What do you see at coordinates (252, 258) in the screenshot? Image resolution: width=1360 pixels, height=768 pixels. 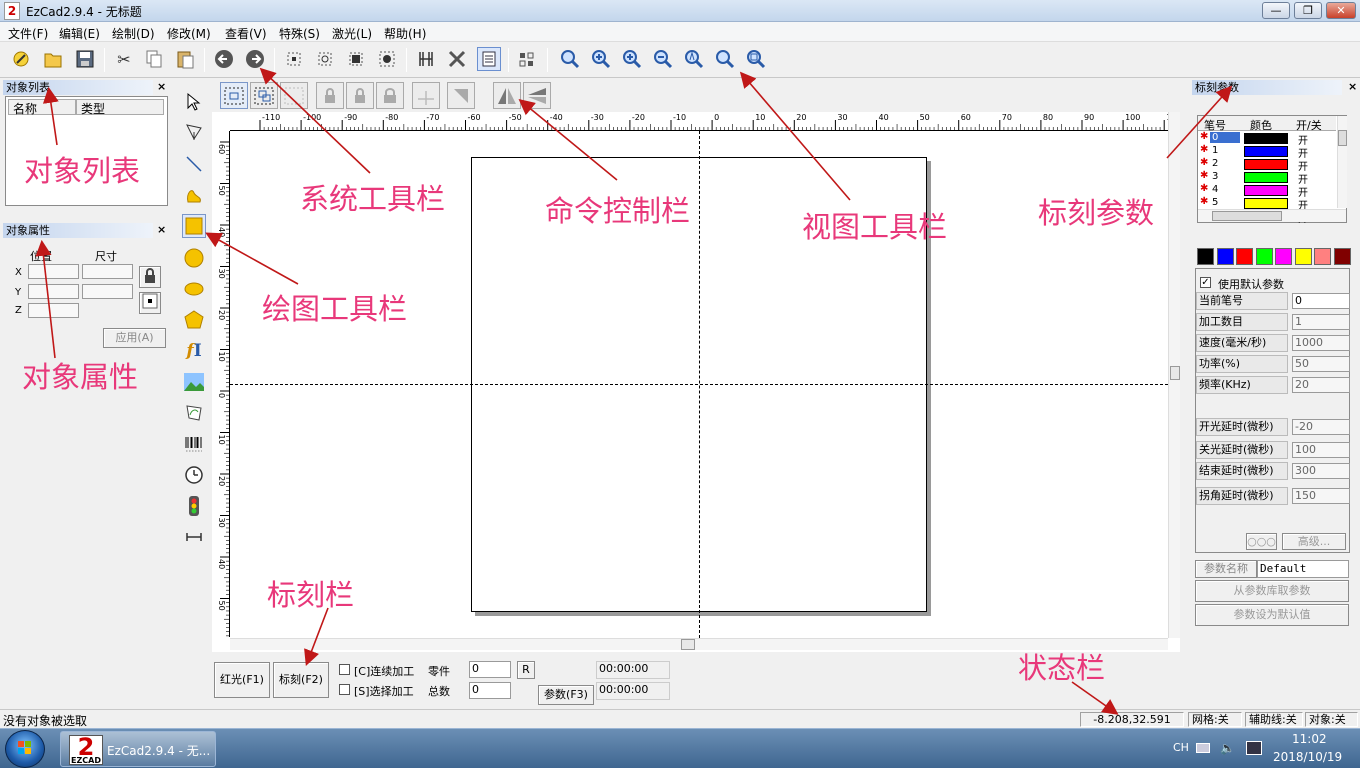 I see `arrow-draw-toolbar` at bounding box center [252, 258].